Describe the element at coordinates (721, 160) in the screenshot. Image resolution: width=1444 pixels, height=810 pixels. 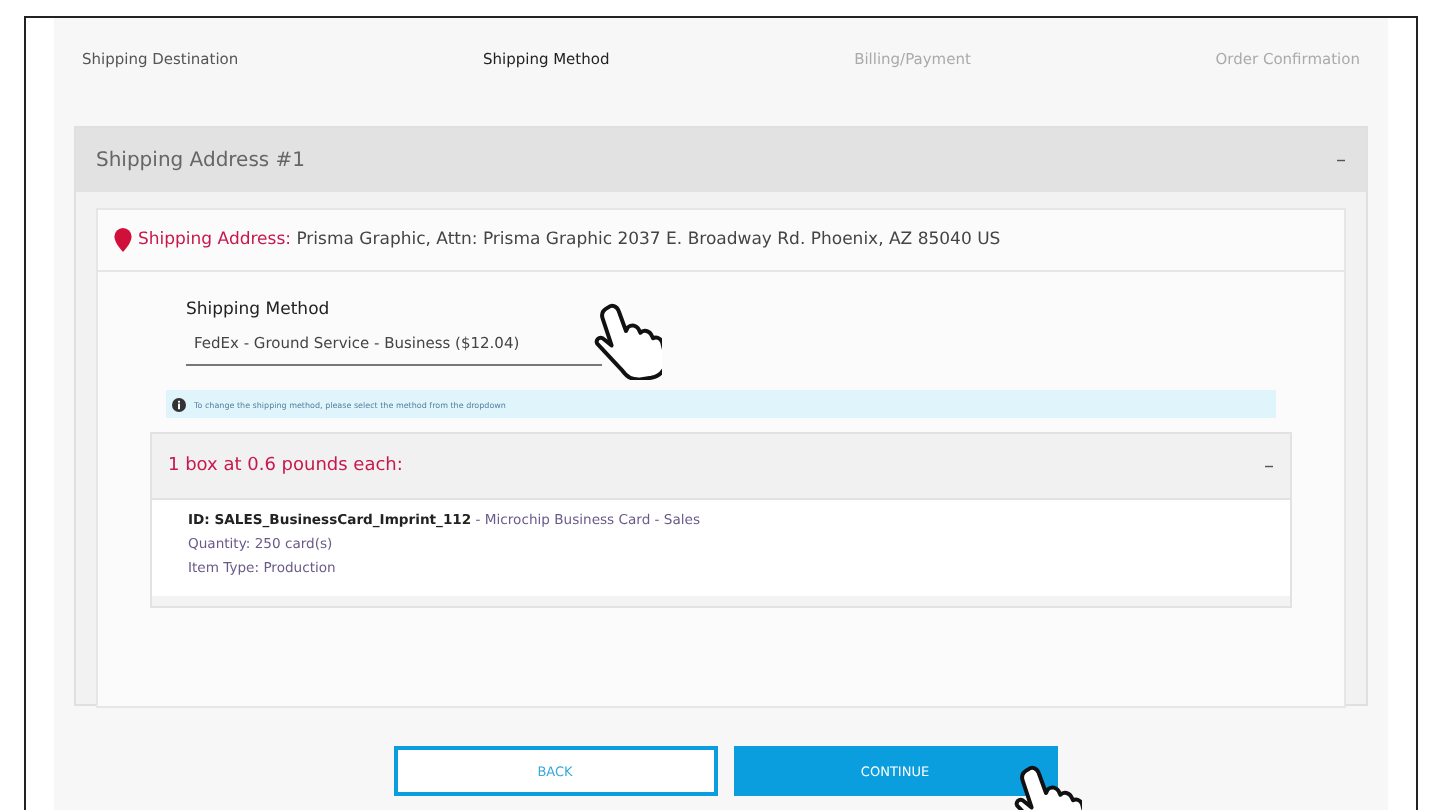
I see `accordion-header: Shipping Address #1 –` at that location.